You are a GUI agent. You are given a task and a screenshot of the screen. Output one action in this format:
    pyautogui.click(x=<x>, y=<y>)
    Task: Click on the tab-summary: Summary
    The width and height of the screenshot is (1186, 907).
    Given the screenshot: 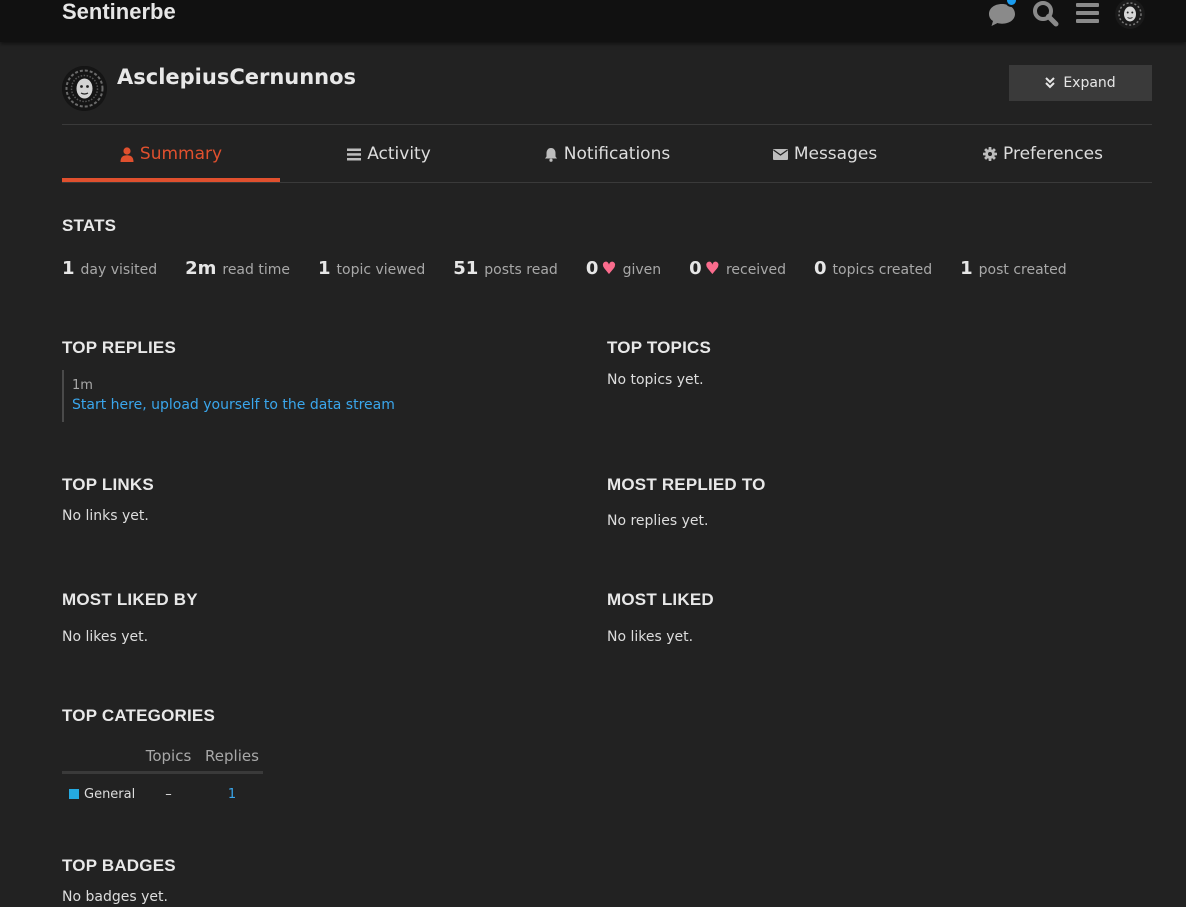 What is the action you would take?
    pyautogui.click(x=171, y=154)
    